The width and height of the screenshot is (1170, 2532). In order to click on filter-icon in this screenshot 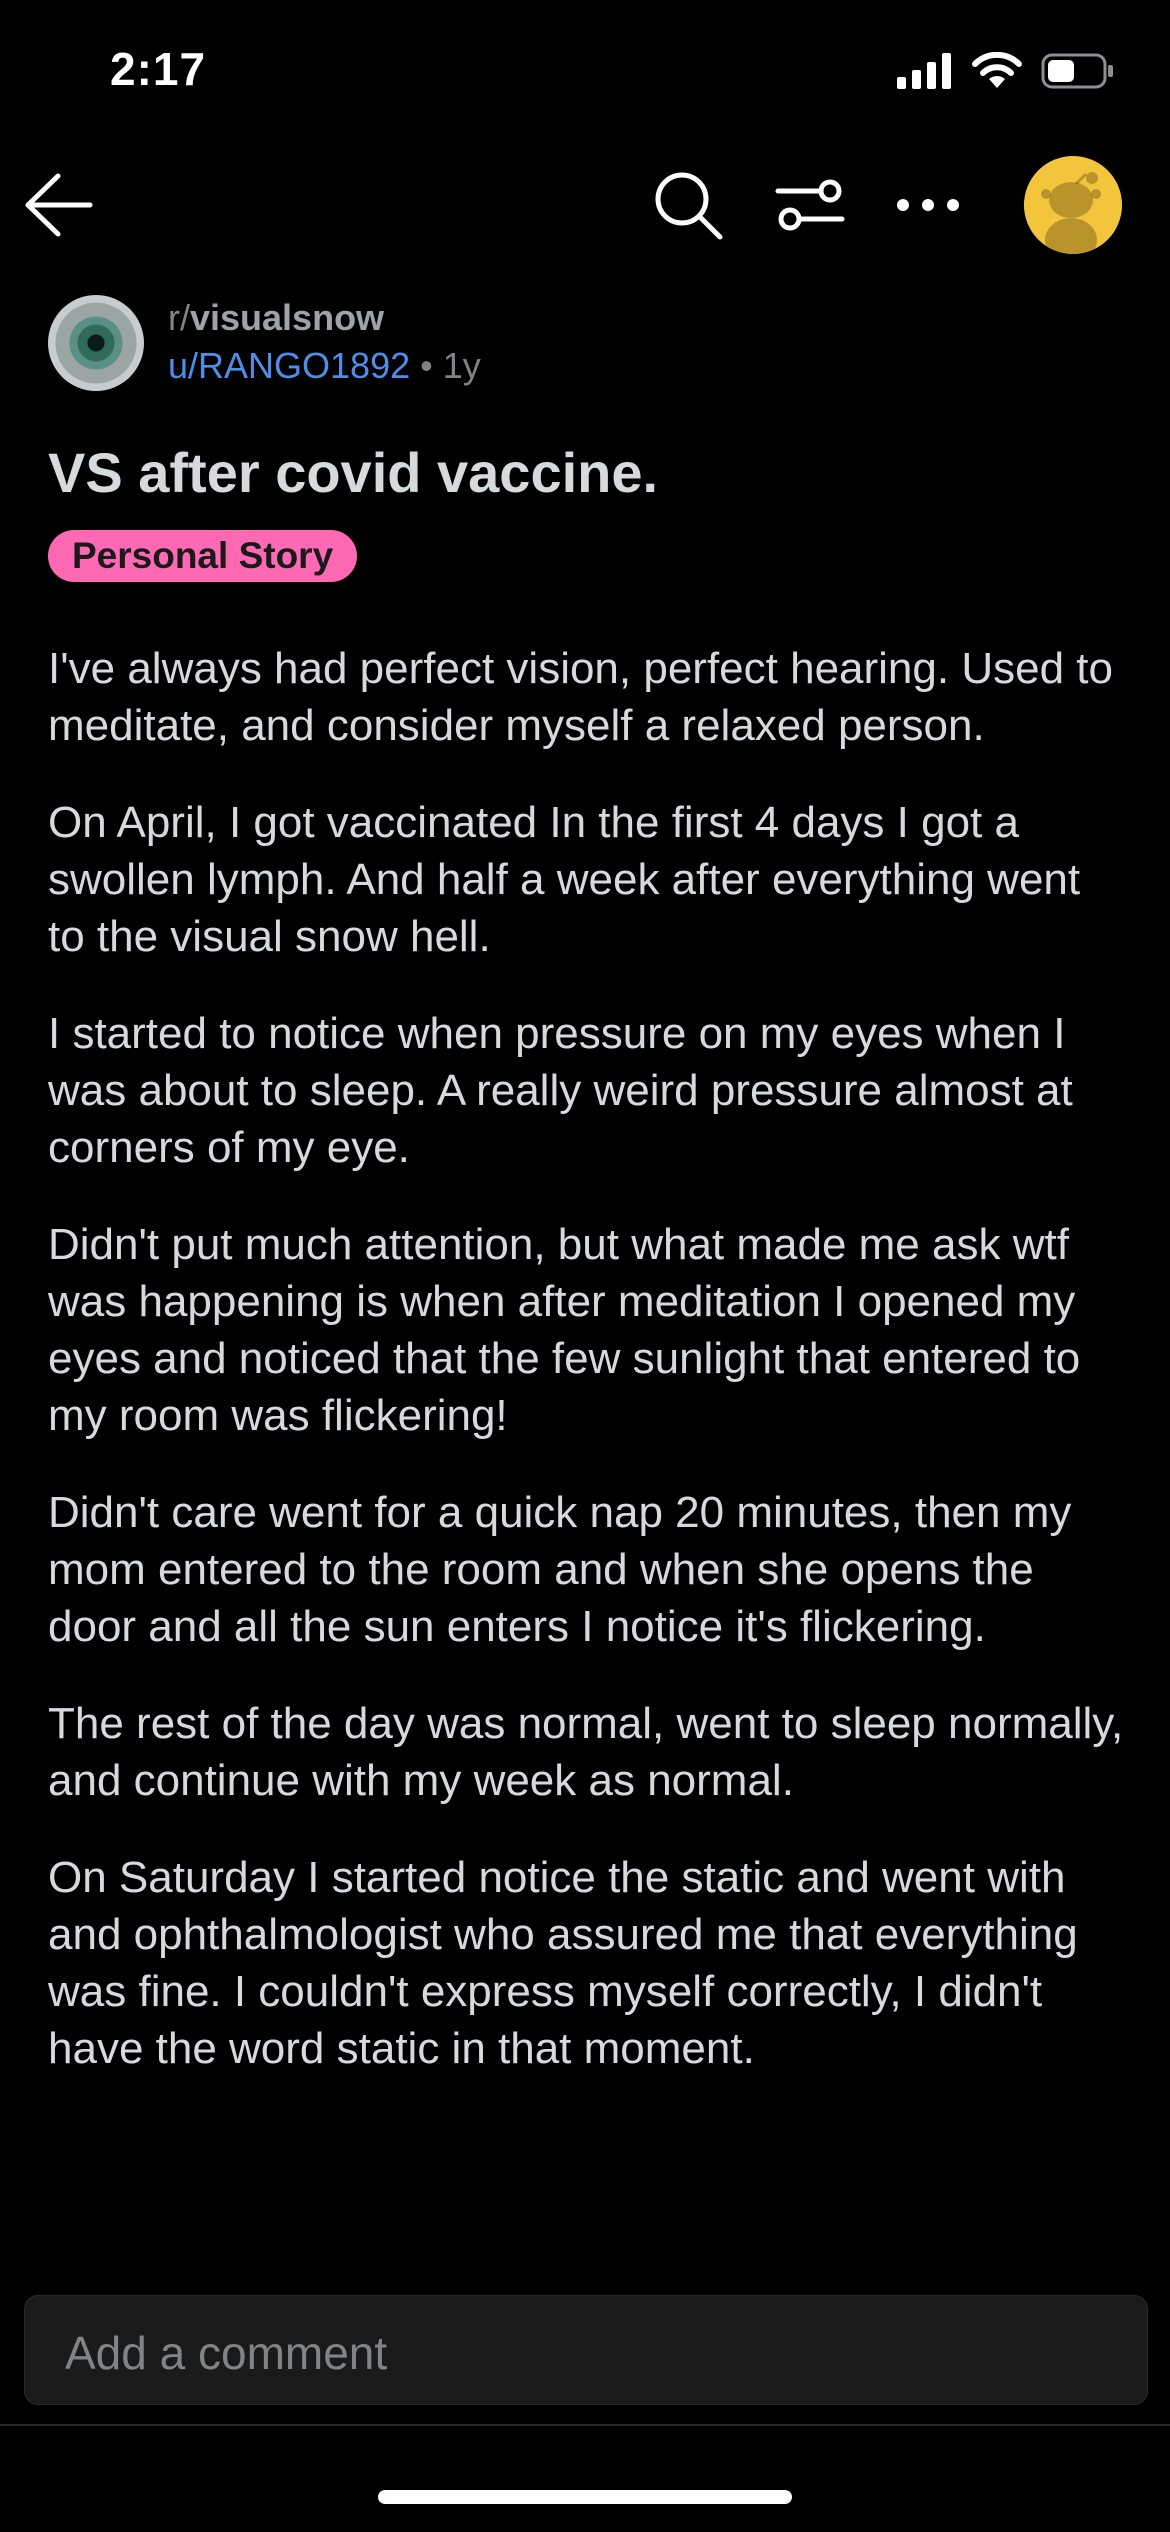, I will do `click(810, 205)`.